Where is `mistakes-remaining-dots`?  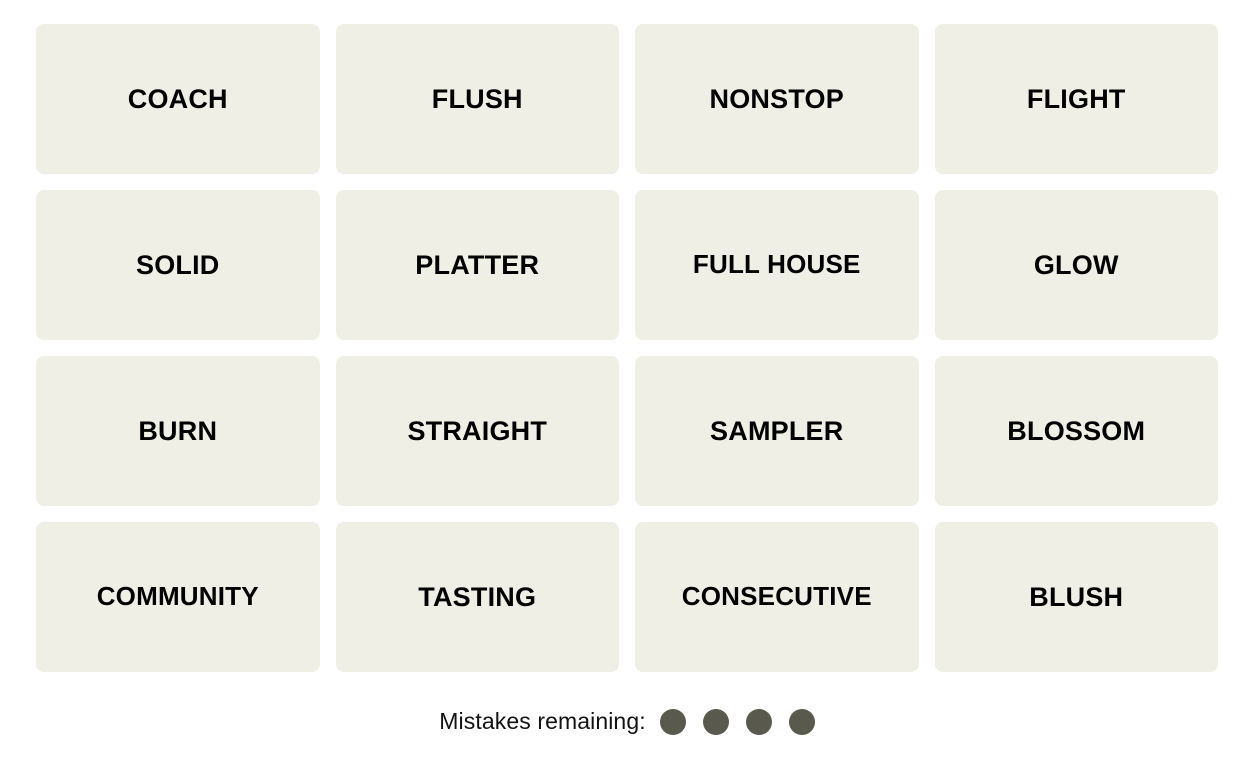
mistakes-remaining-dots is located at coordinates (737, 721).